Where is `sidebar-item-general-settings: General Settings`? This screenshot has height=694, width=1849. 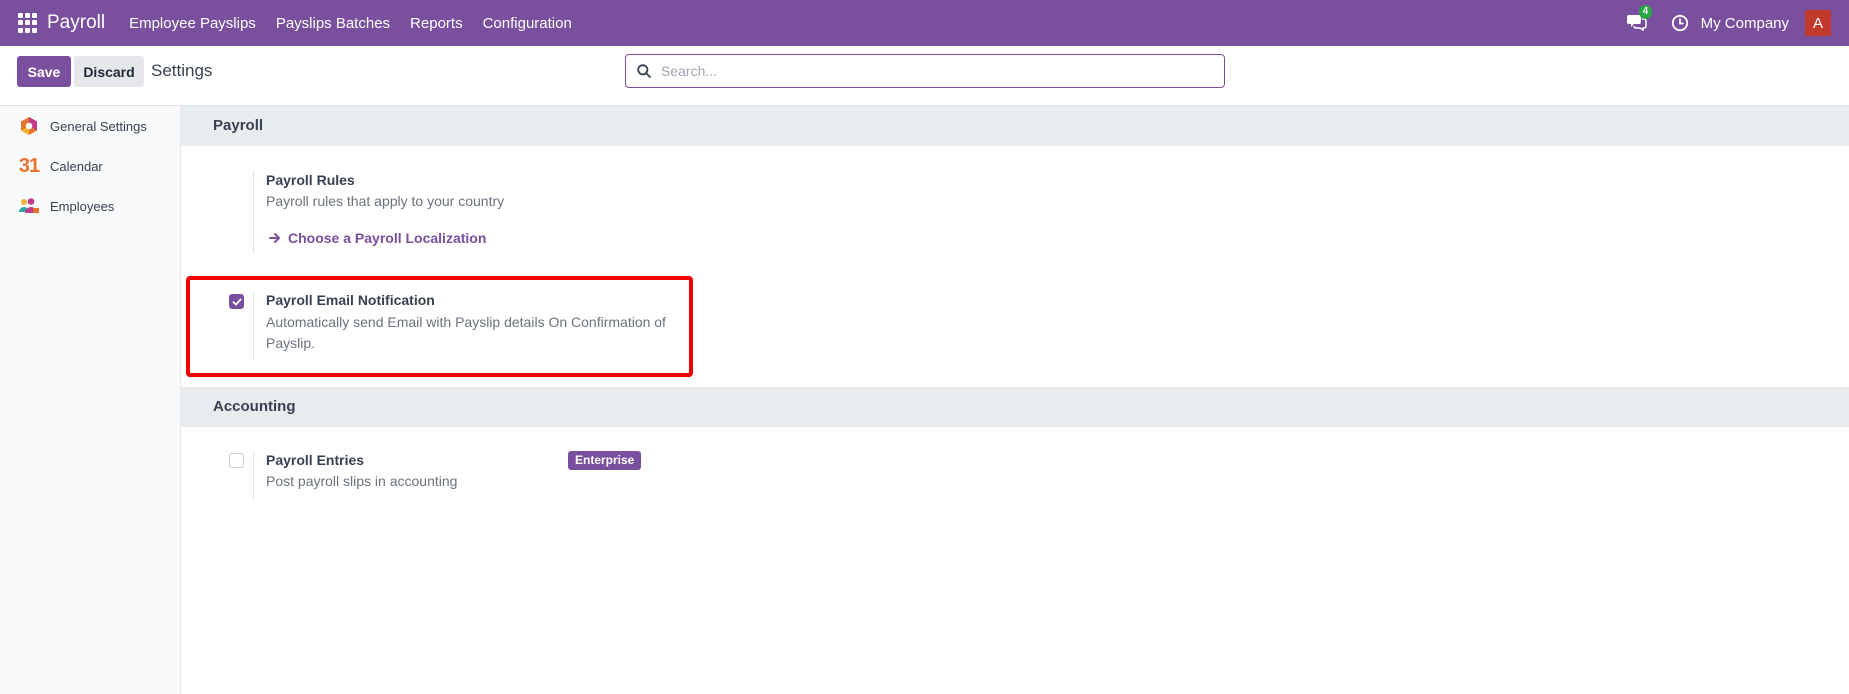
sidebar-item-general-settings: General Settings is located at coordinates (90, 126).